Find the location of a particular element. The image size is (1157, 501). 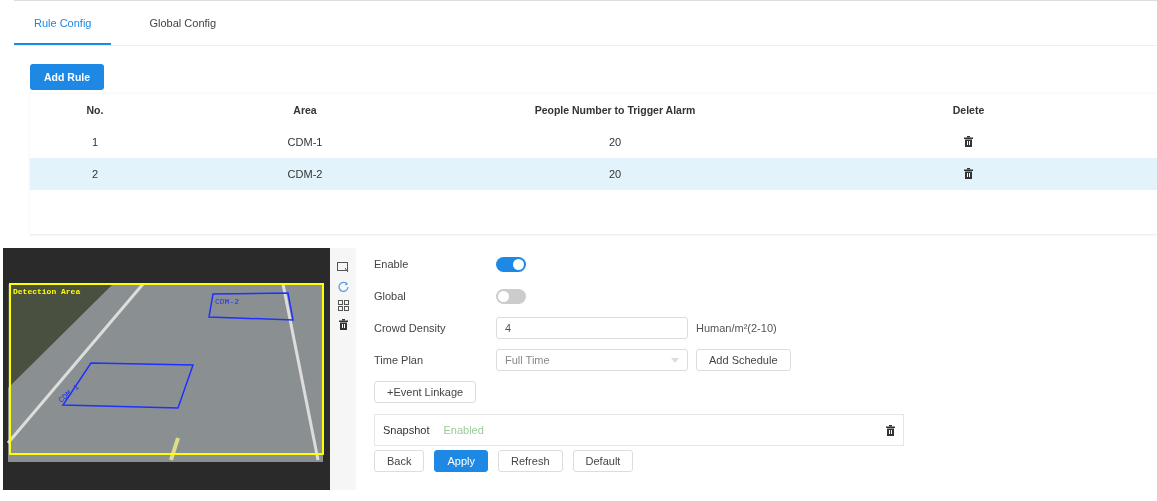

table-cell: CDM-1 is located at coordinates (305, 142).